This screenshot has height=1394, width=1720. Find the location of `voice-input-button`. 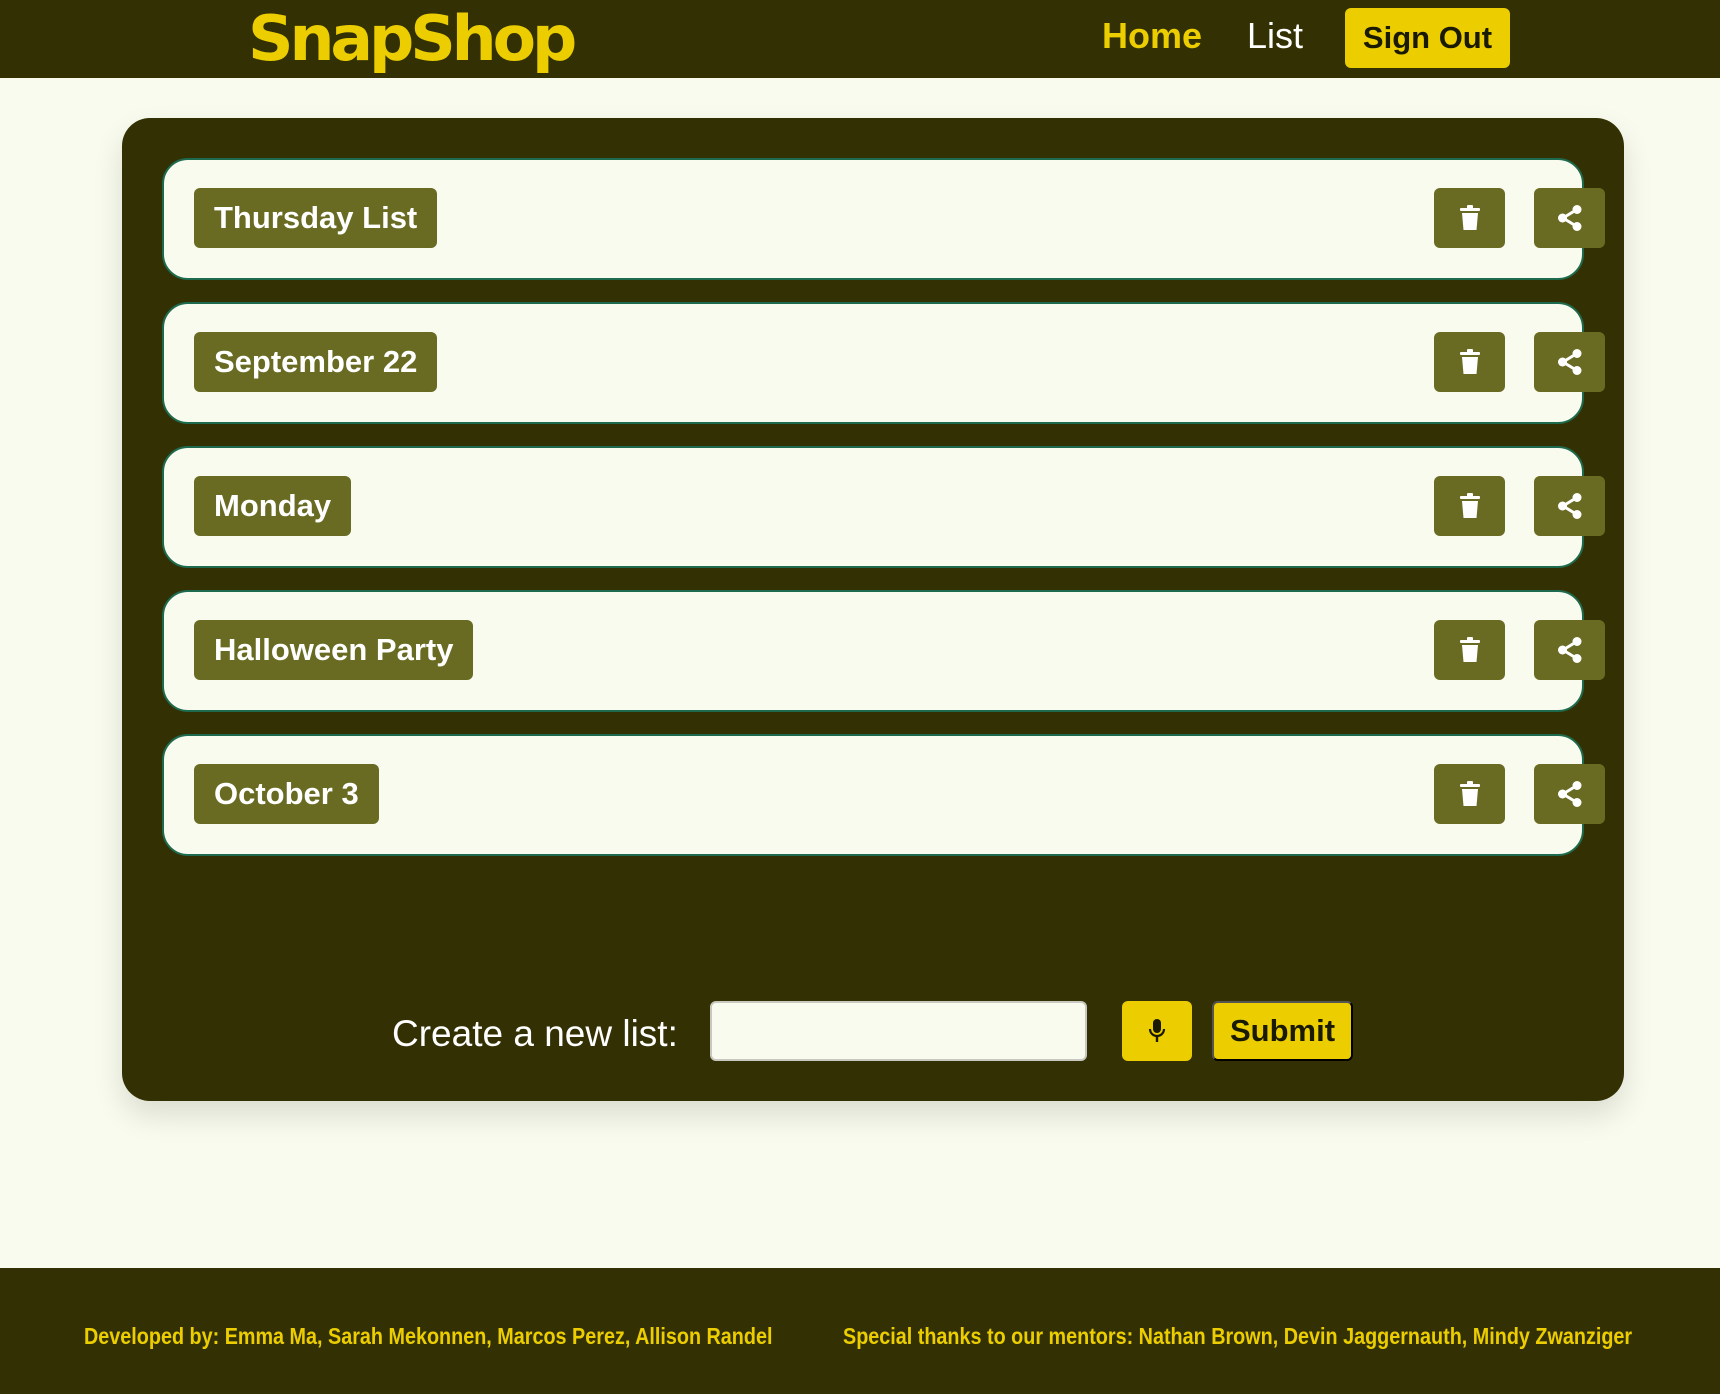

voice-input-button is located at coordinates (1157, 1031).